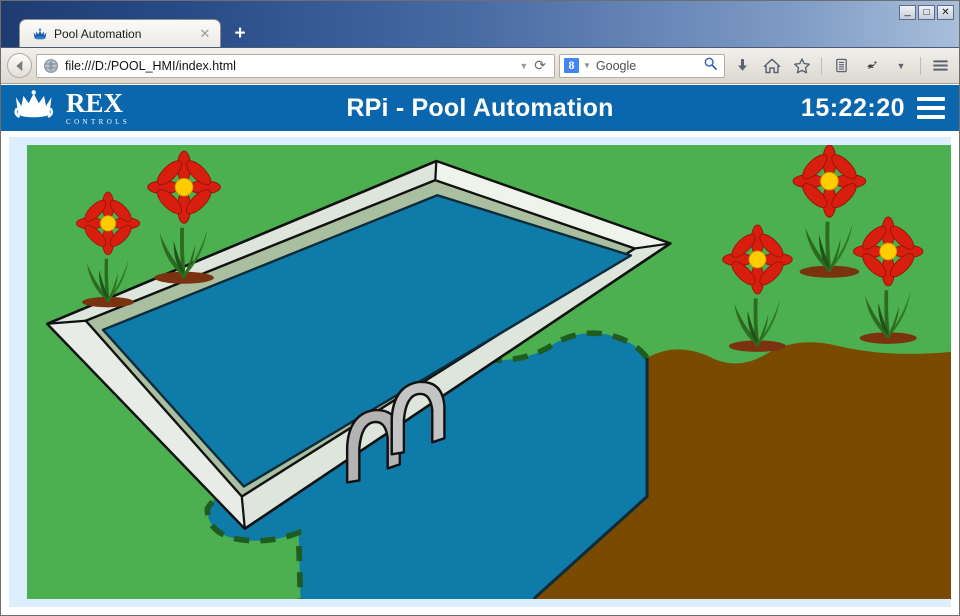  I want to click on hamburger-menu-icon, so click(931, 108).